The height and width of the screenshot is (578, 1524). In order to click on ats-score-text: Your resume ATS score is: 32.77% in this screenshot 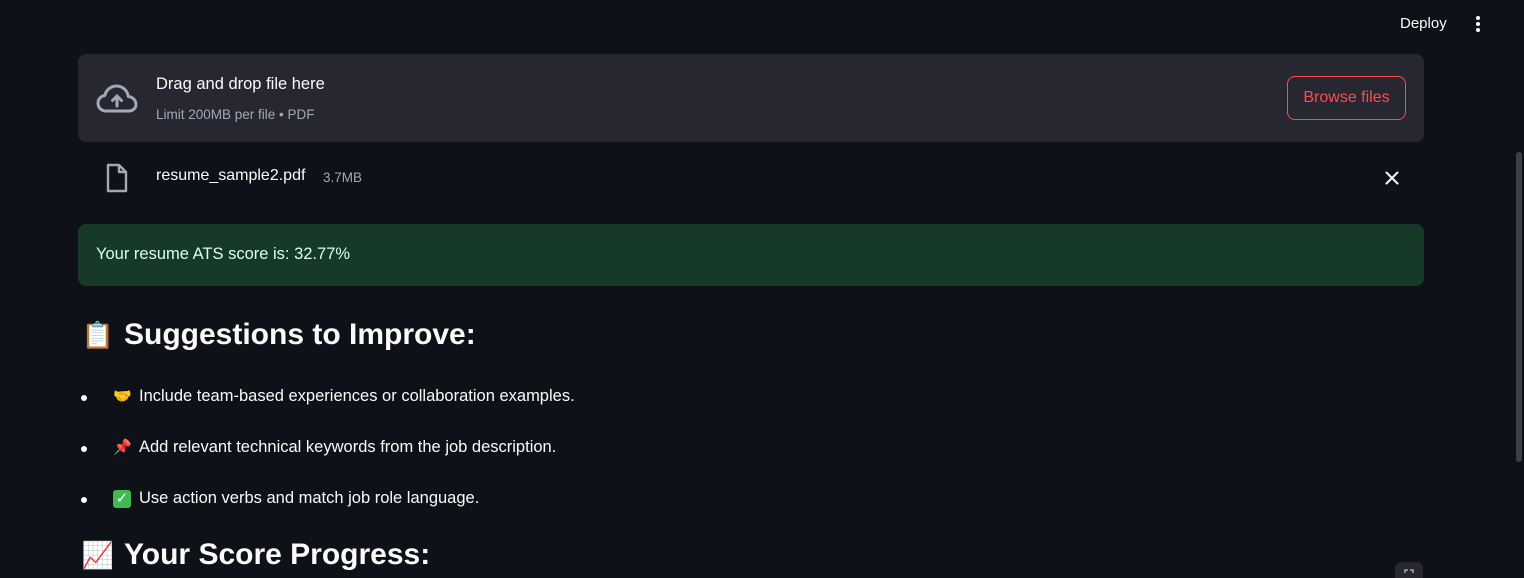, I will do `click(223, 254)`.